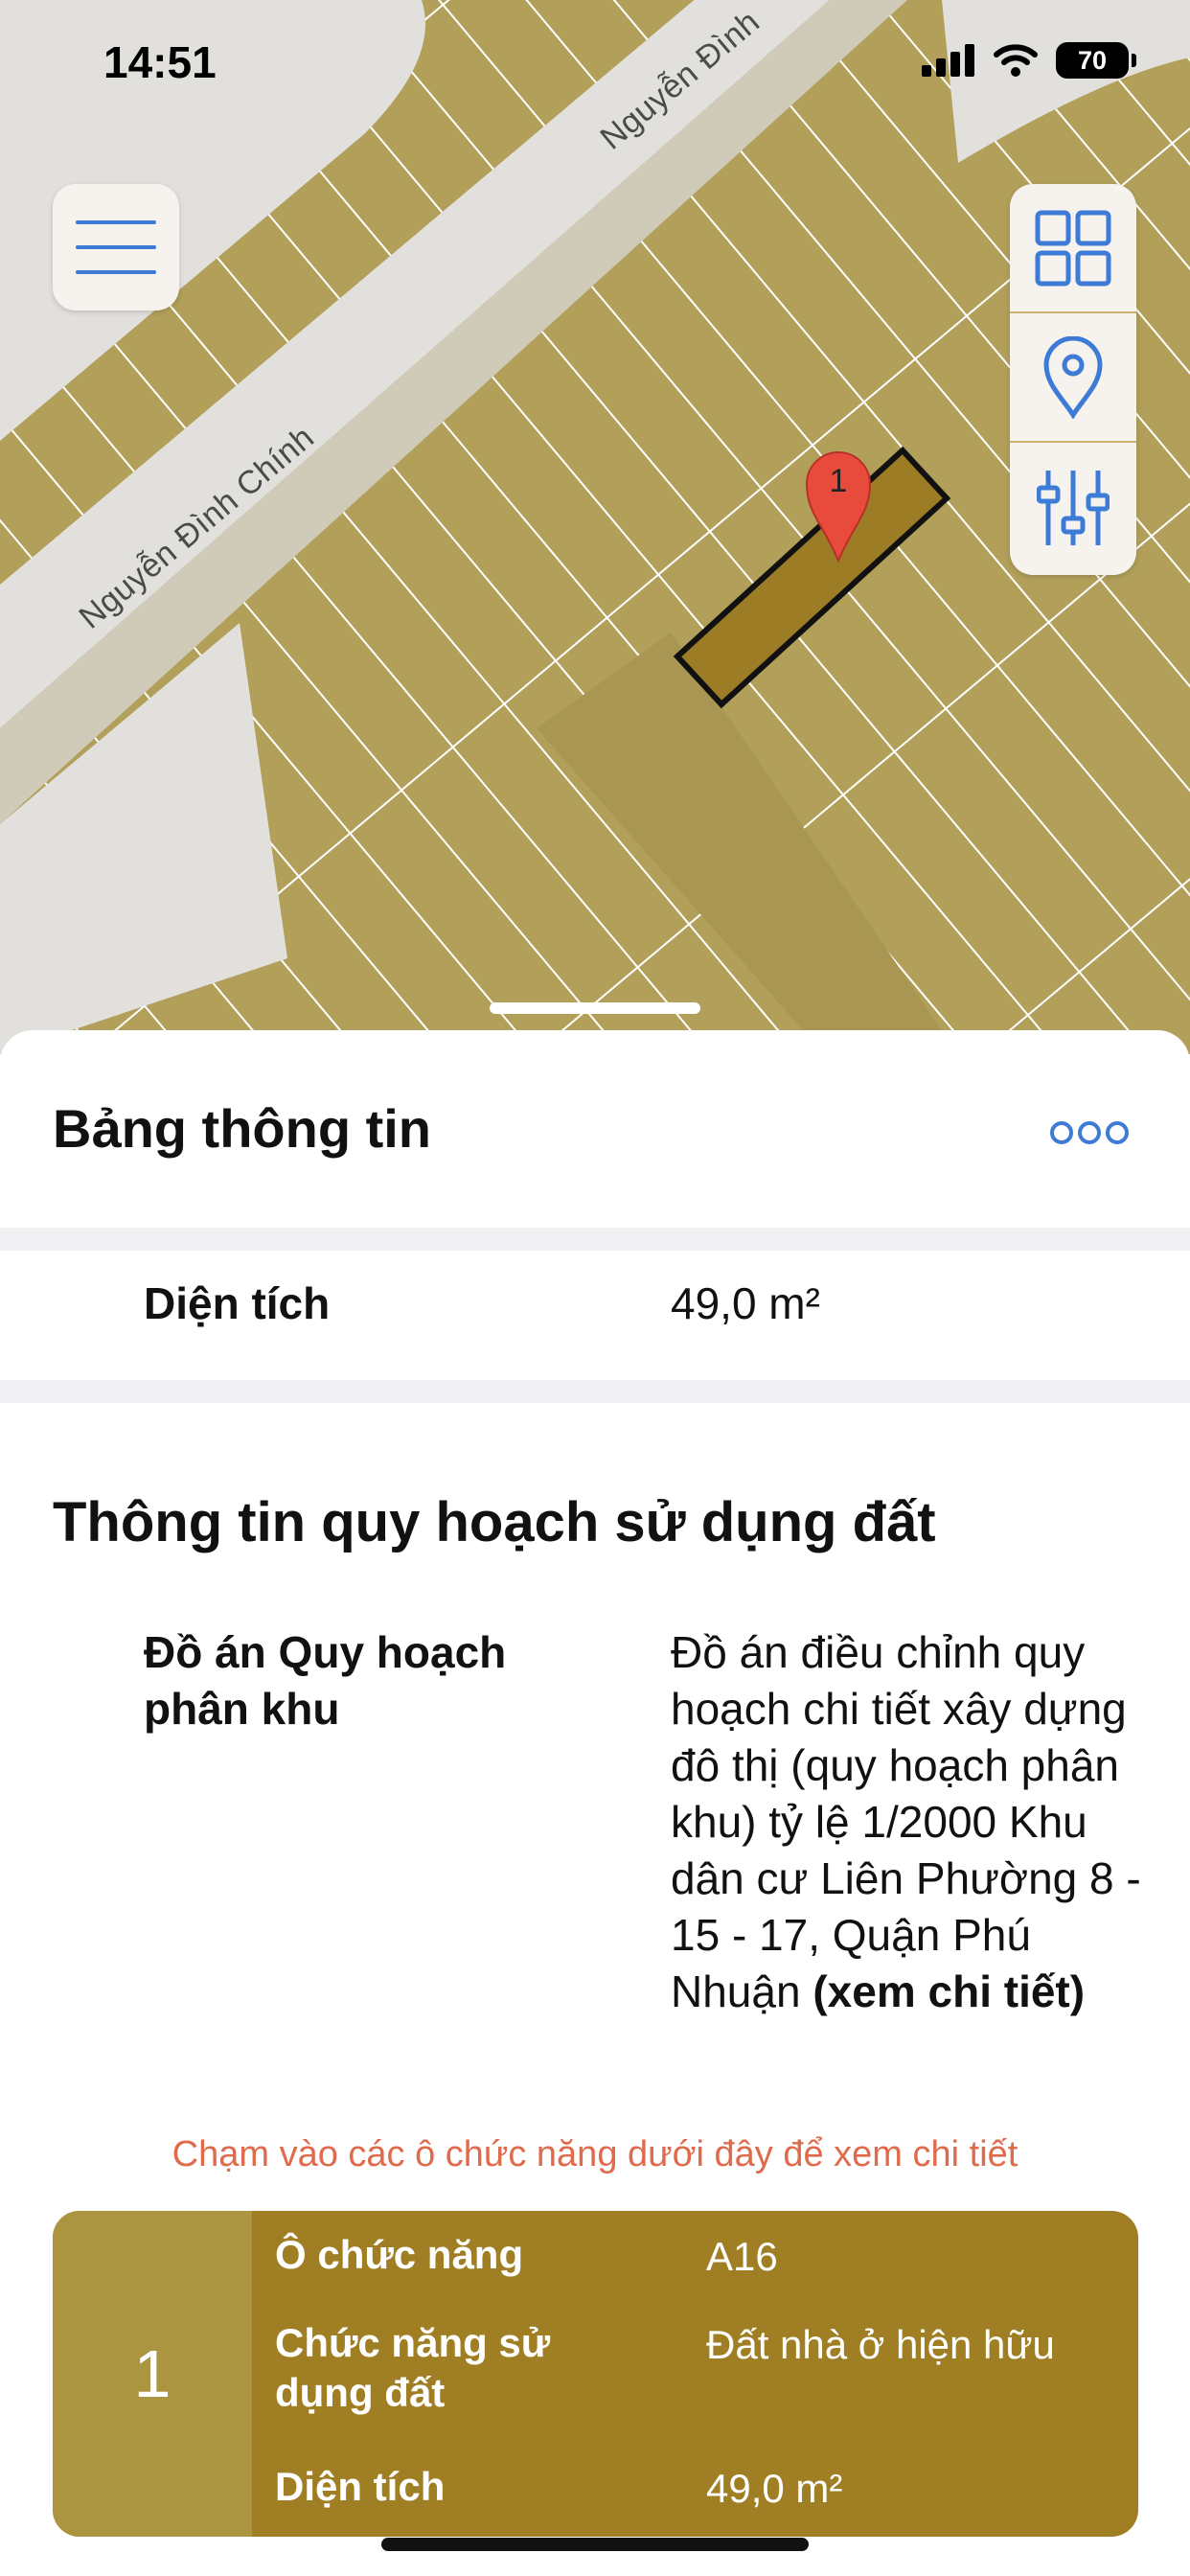 This screenshot has width=1190, height=2576. I want to click on card-number-panel: 1, so click(152, 2374).